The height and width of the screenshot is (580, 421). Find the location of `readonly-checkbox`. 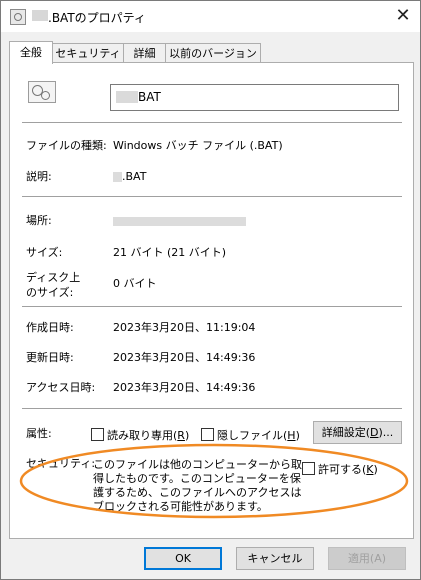

readonly-checkbox is located at coordinates (97, 434).